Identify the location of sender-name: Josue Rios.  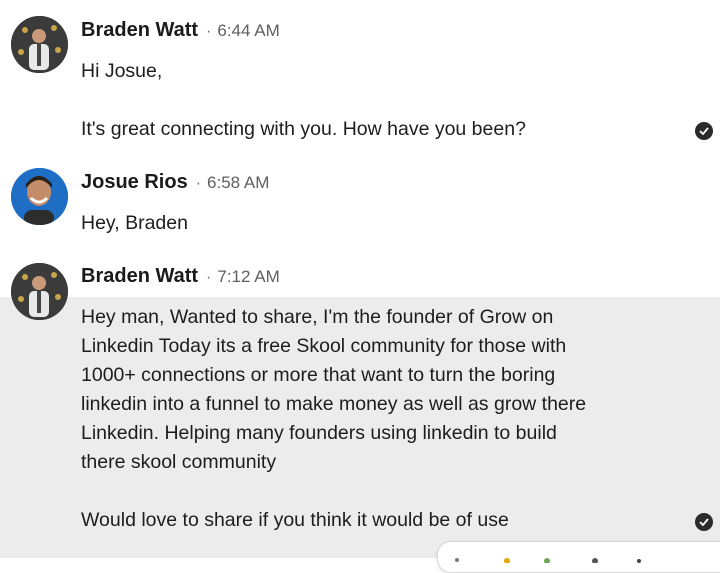
(134, 182).